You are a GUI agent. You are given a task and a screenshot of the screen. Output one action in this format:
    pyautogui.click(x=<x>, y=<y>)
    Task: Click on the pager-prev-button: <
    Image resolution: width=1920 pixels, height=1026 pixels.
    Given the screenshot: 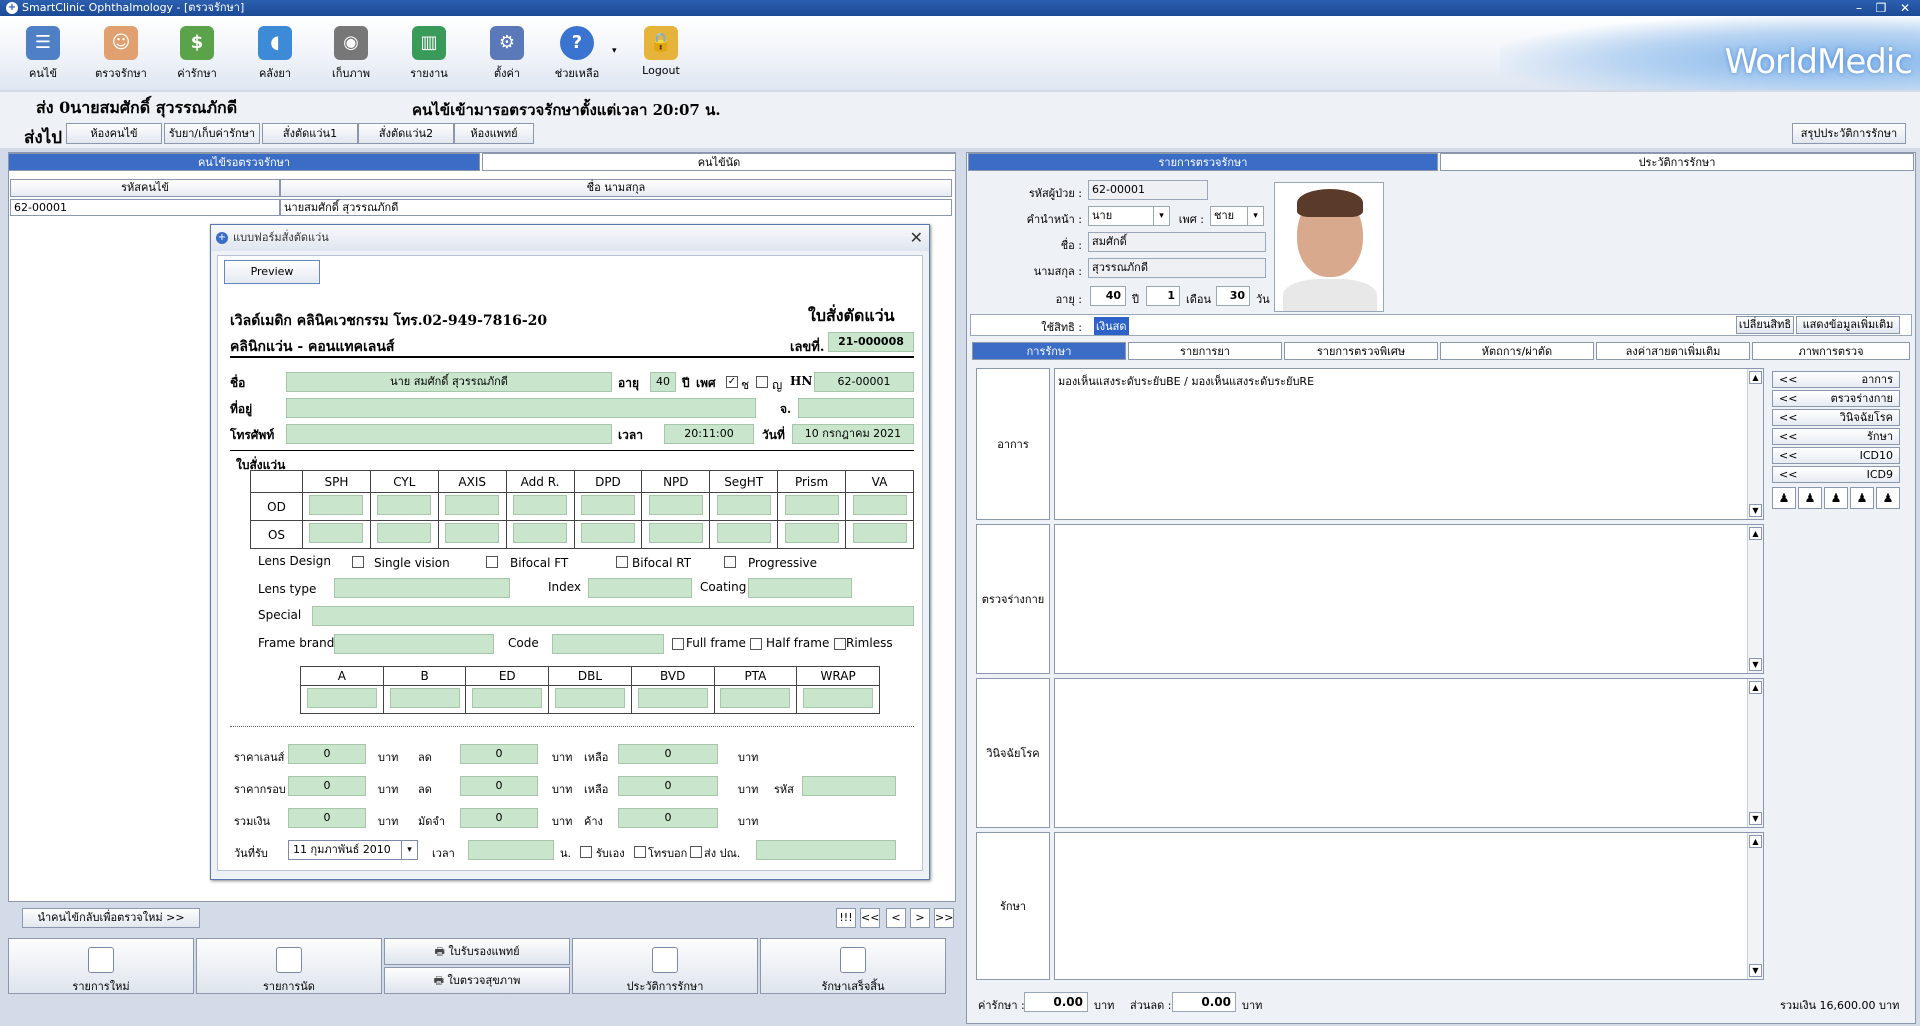 What is the action you would take?
    pyautogui.click(x=896, y=918)
    